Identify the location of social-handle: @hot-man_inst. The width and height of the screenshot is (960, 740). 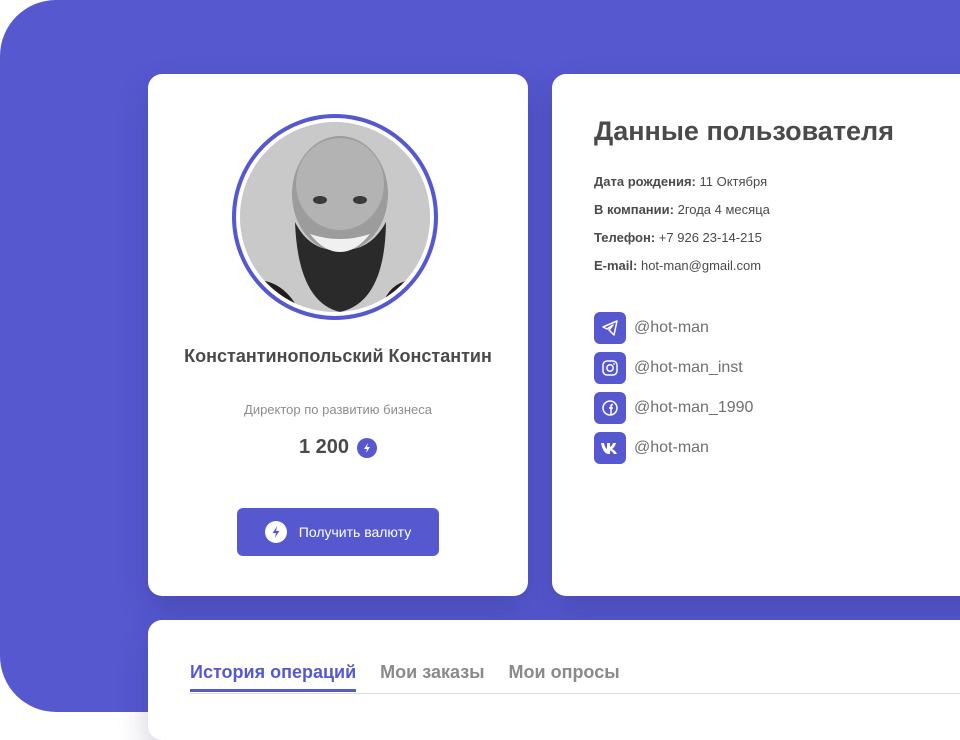
(688, 367).